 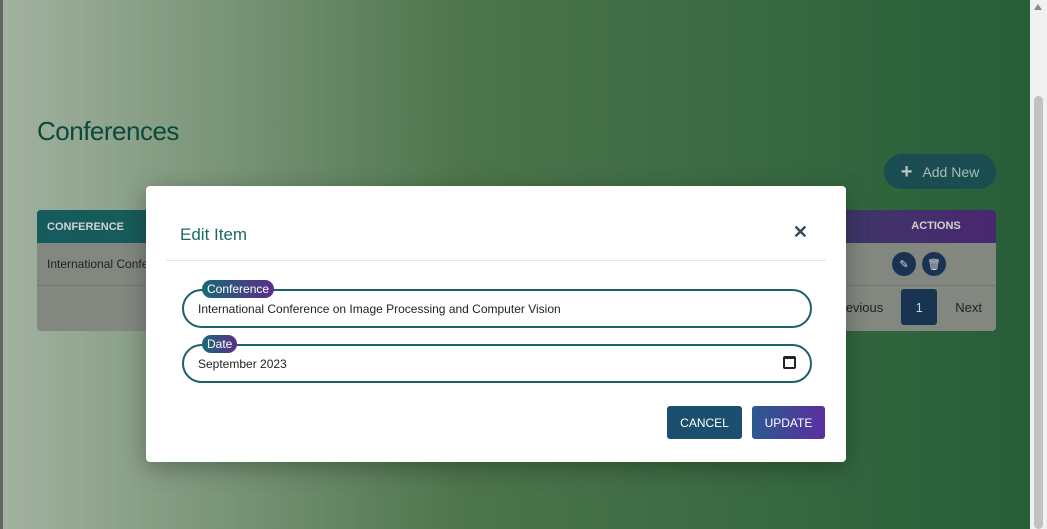 I want to click on modal-title: Edit Item, so click(x=214, y=234).